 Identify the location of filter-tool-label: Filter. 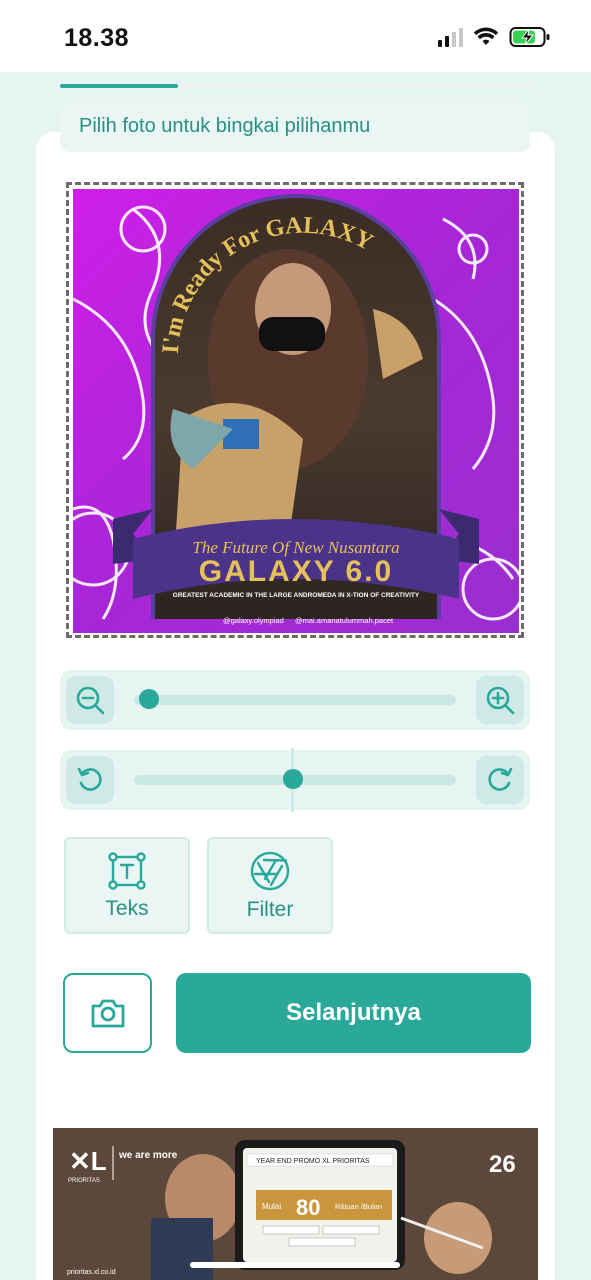
(270, 909).